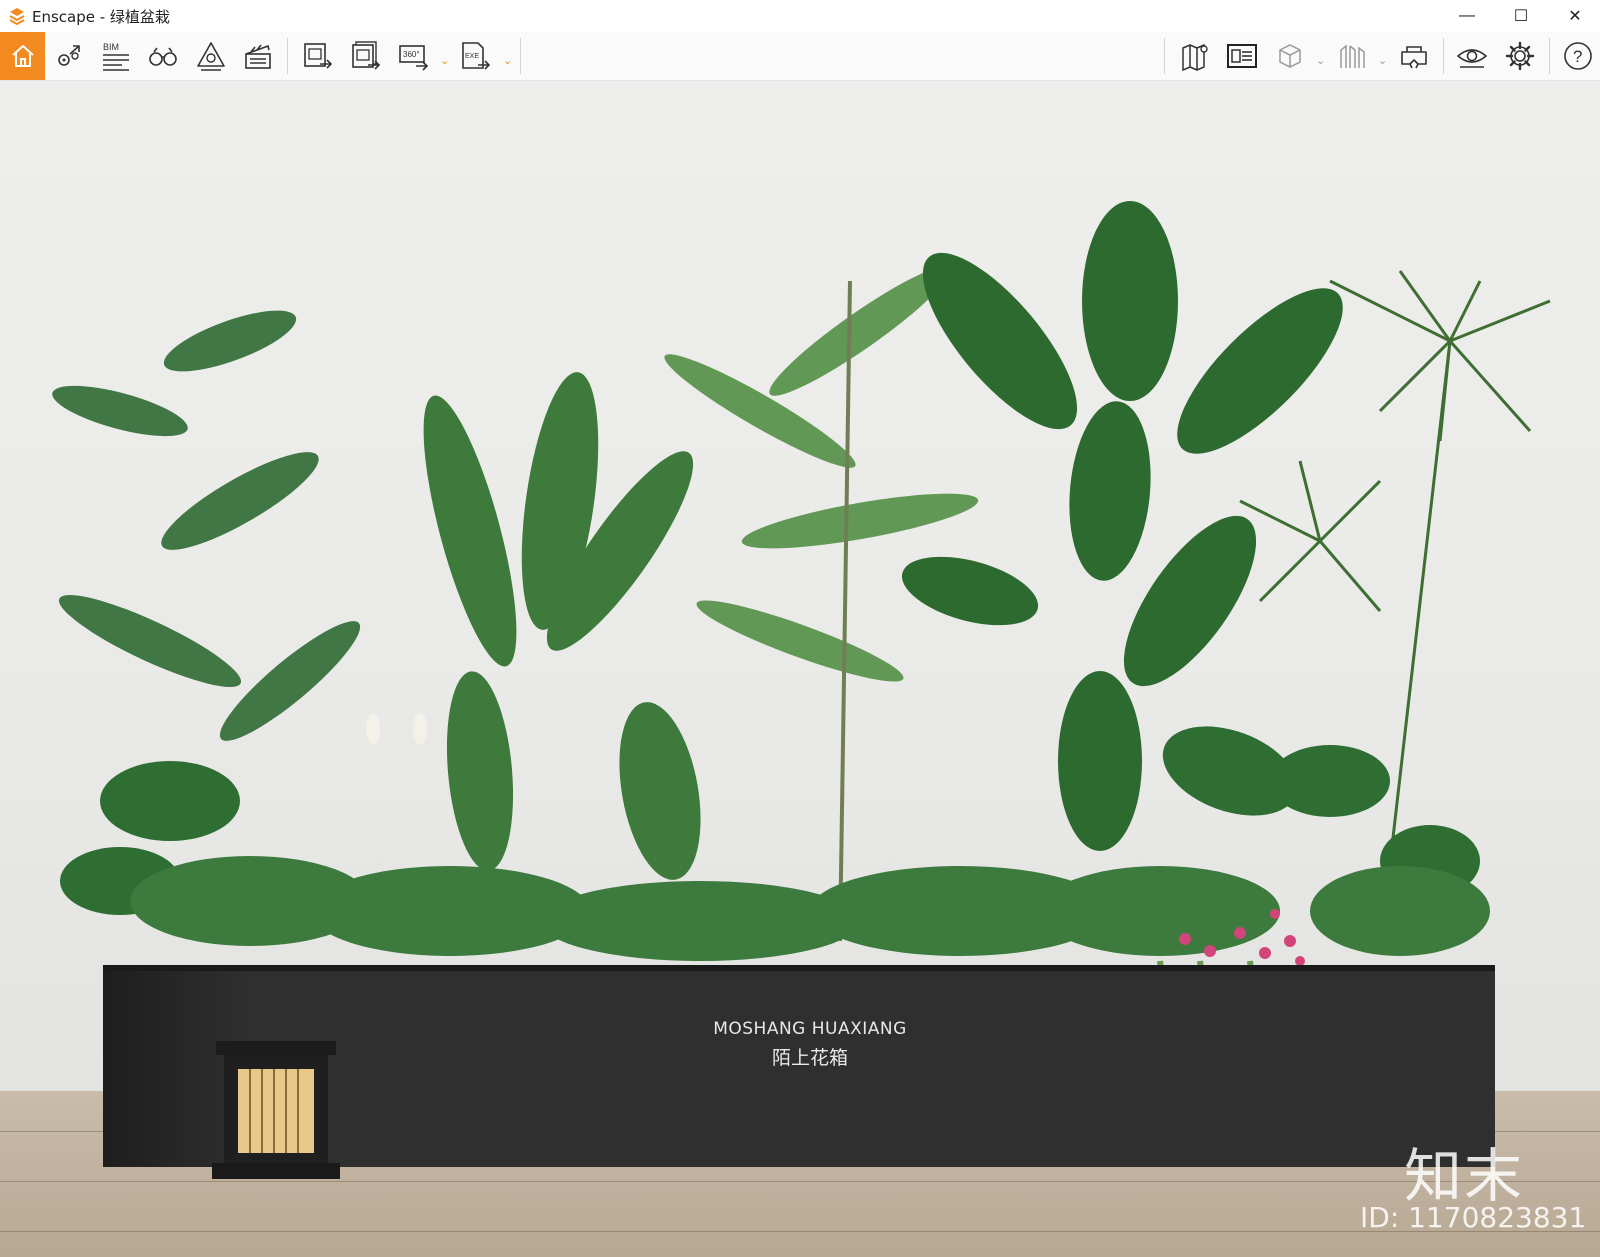 This screenshot has width=1600, height=1257. I want to click on map-button, so click(1196, 56).